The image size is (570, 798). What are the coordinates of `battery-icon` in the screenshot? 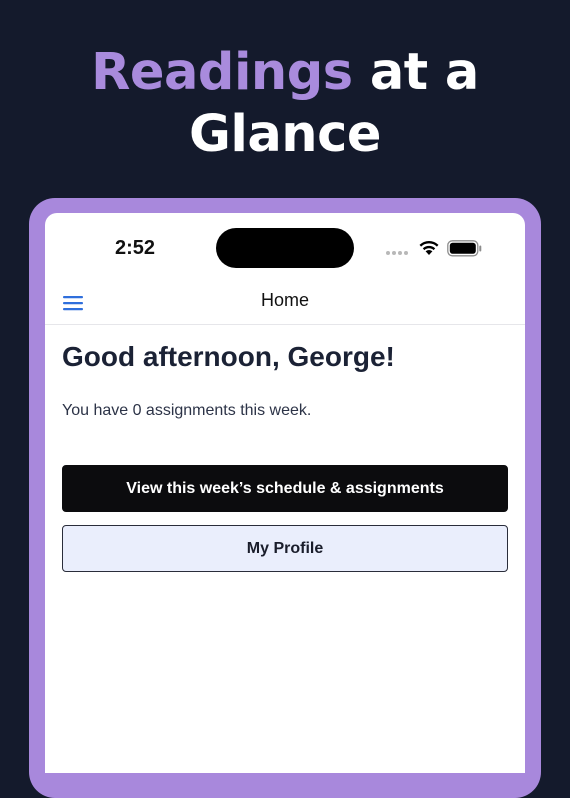 It's located at (464, 248).